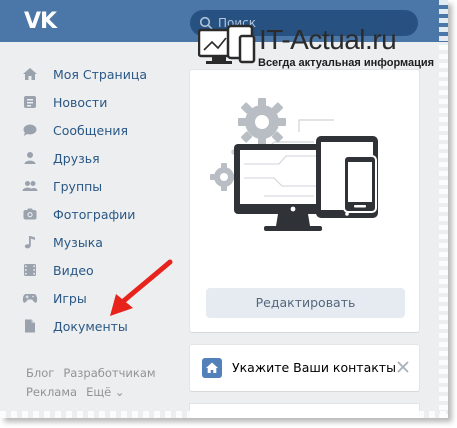 Image resolution: width=457 pixels, height=428 pixels. What do you see at coordinates (80, 392) in the screenshot?
I see `sidebar-footer-row: Реклама Ещё ⌄` at bounding box center [80, 392].